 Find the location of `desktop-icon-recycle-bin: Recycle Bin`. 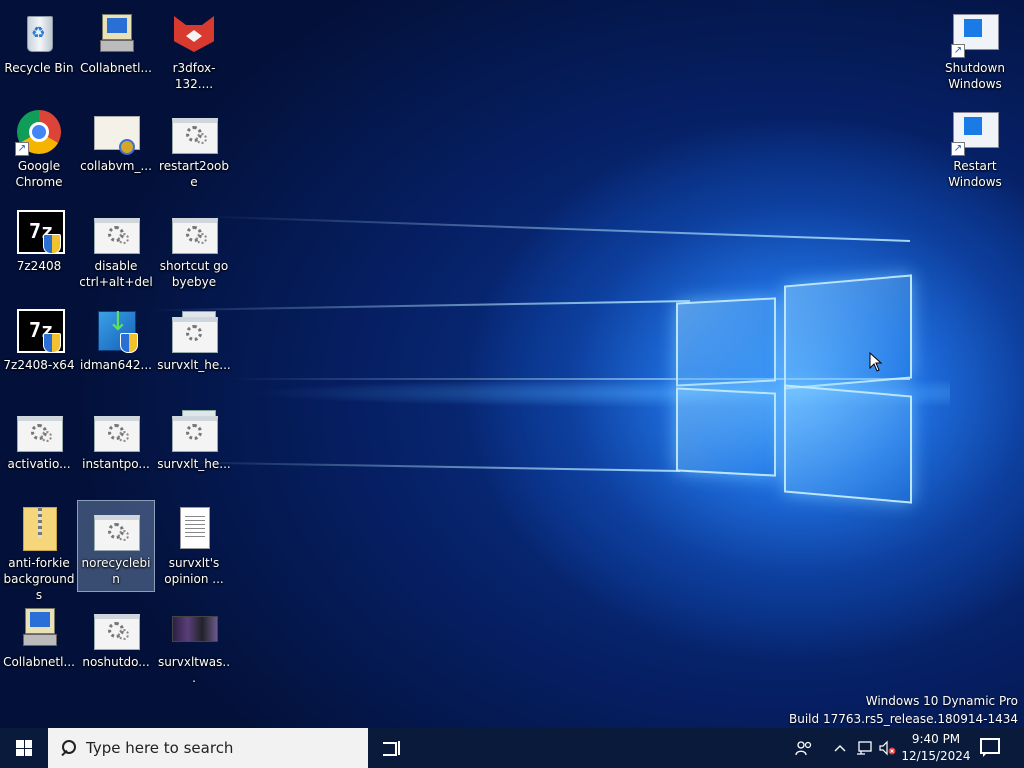

desktop-icon-recycle-bin: Recycle Bin is located at coordinates (39, 51).